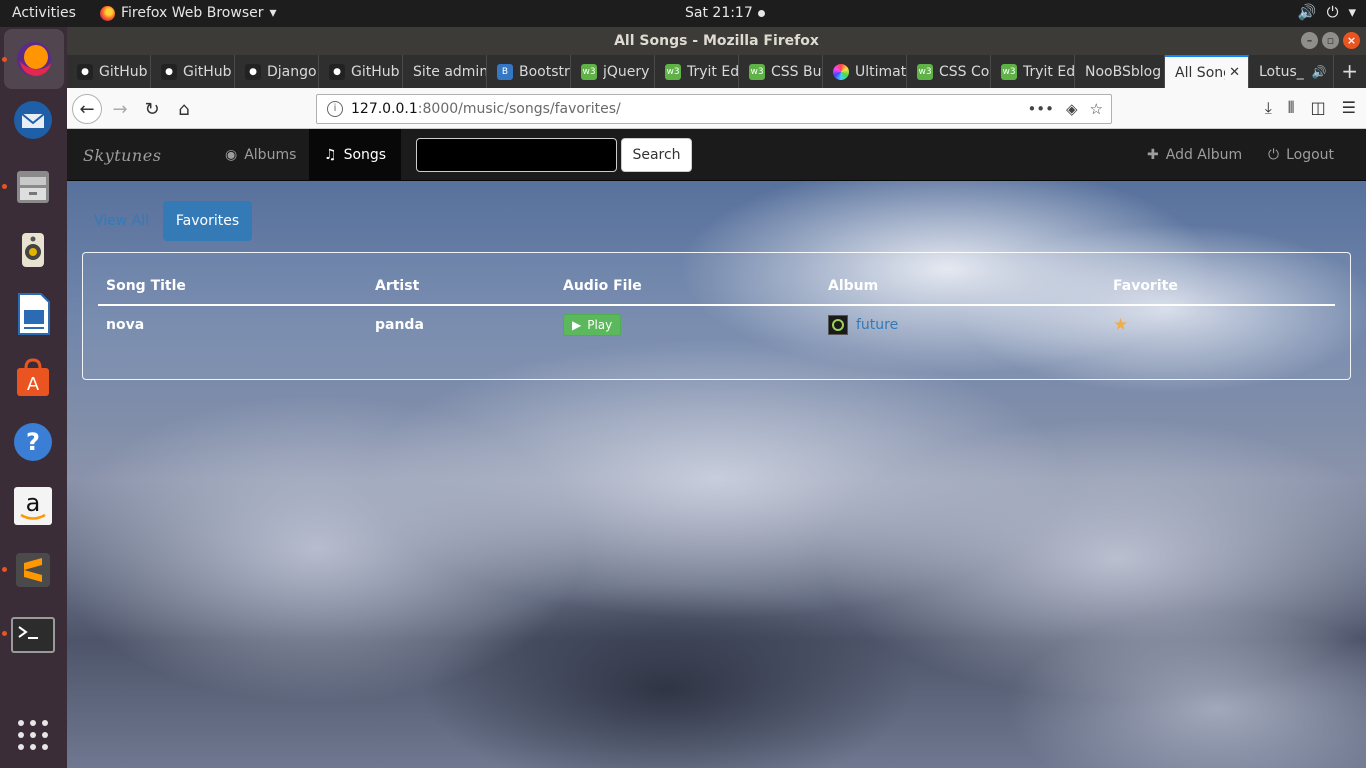 The height and width of the screenshot is (768, 1366). I want to click on running-indicator, so click(4, 186).